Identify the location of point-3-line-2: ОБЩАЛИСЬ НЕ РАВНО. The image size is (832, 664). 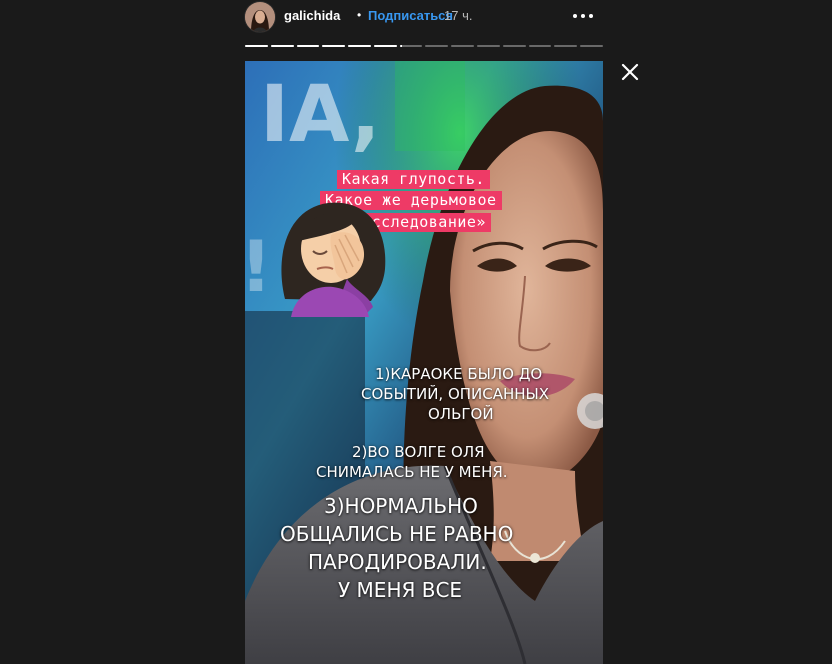
(397, 534).